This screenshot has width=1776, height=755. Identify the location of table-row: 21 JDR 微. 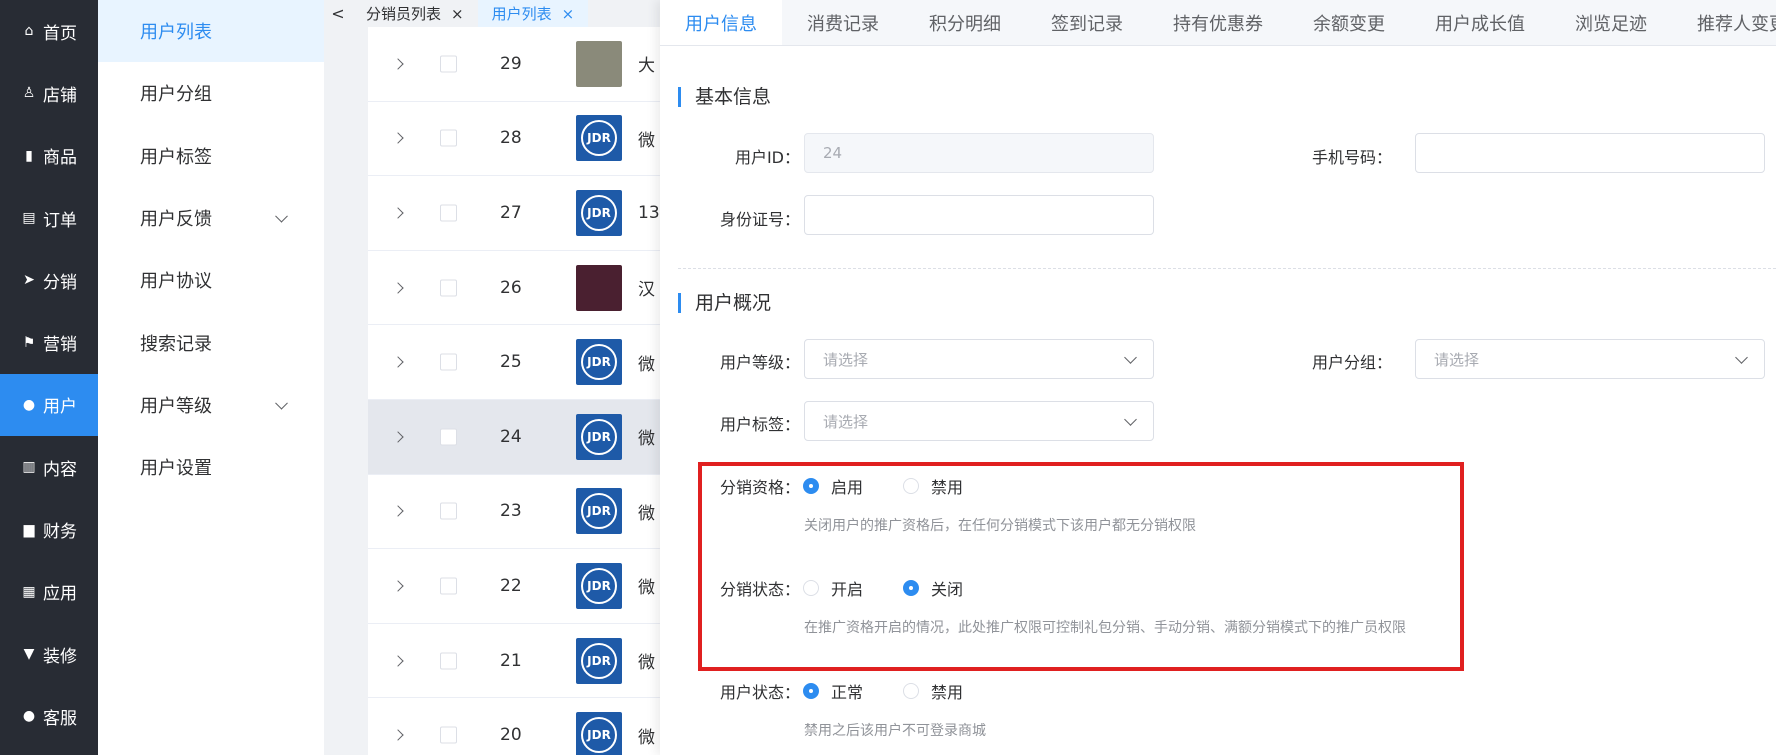
(514, 661).